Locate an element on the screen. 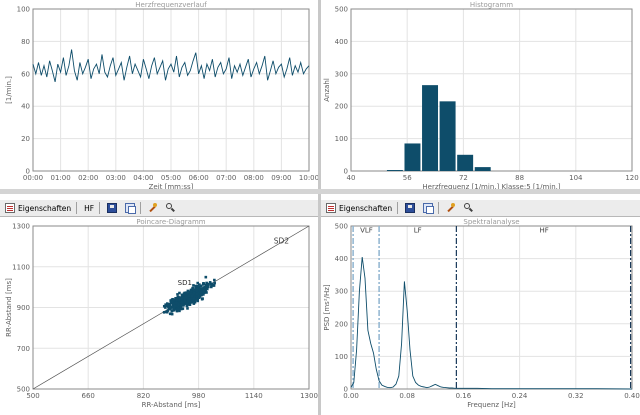  zoom-out-icon is located at coordinates (171, 208).